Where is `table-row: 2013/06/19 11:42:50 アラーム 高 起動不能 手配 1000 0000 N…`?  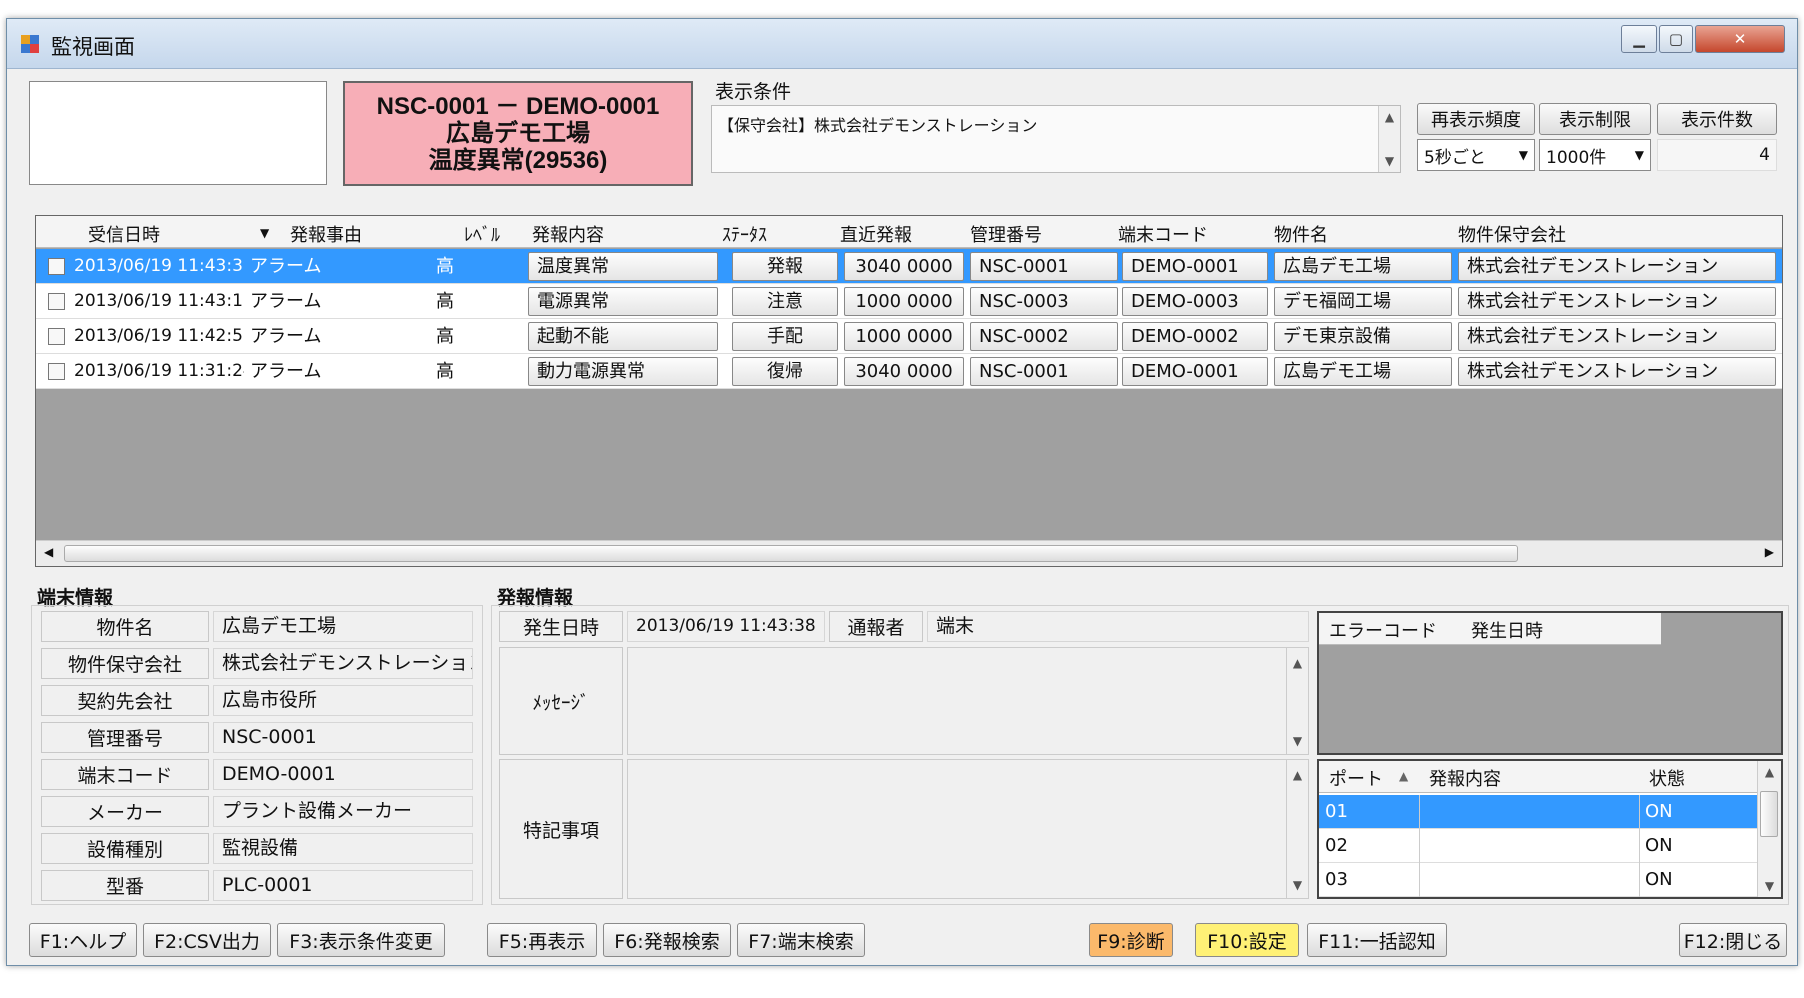
table-row: 2013/06/19 11:42:50 アラーム 高 起動不能 手配 1000 0000 N… is located at coordinates (909, 336).